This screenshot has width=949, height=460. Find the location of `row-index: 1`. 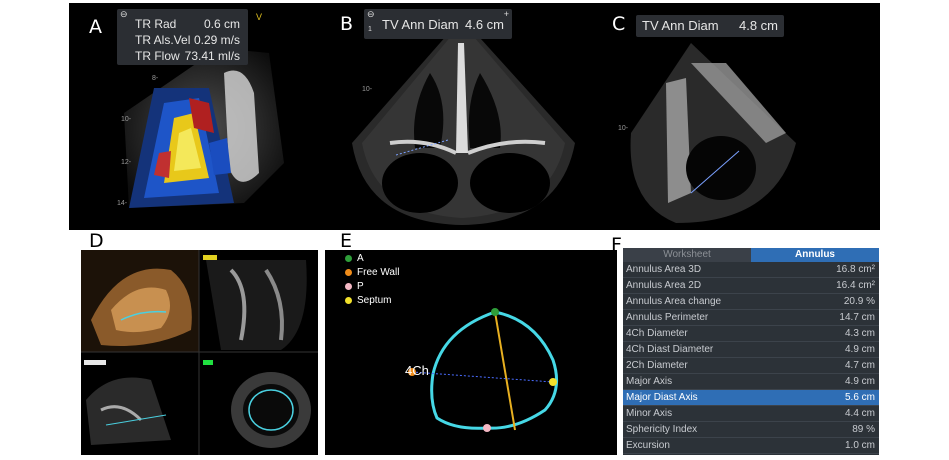

row-index: 1 is located at coordinates (370, 29).